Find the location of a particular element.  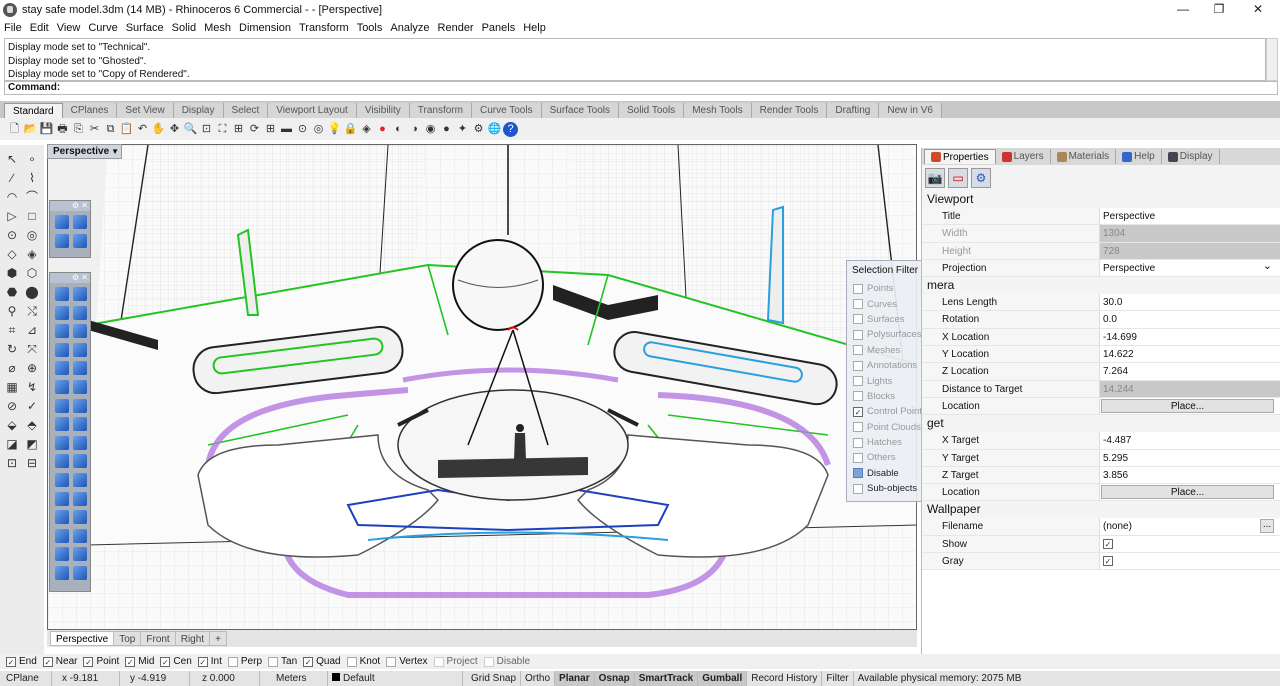

menu-solid: Solid is located at coordinates (184, 28).